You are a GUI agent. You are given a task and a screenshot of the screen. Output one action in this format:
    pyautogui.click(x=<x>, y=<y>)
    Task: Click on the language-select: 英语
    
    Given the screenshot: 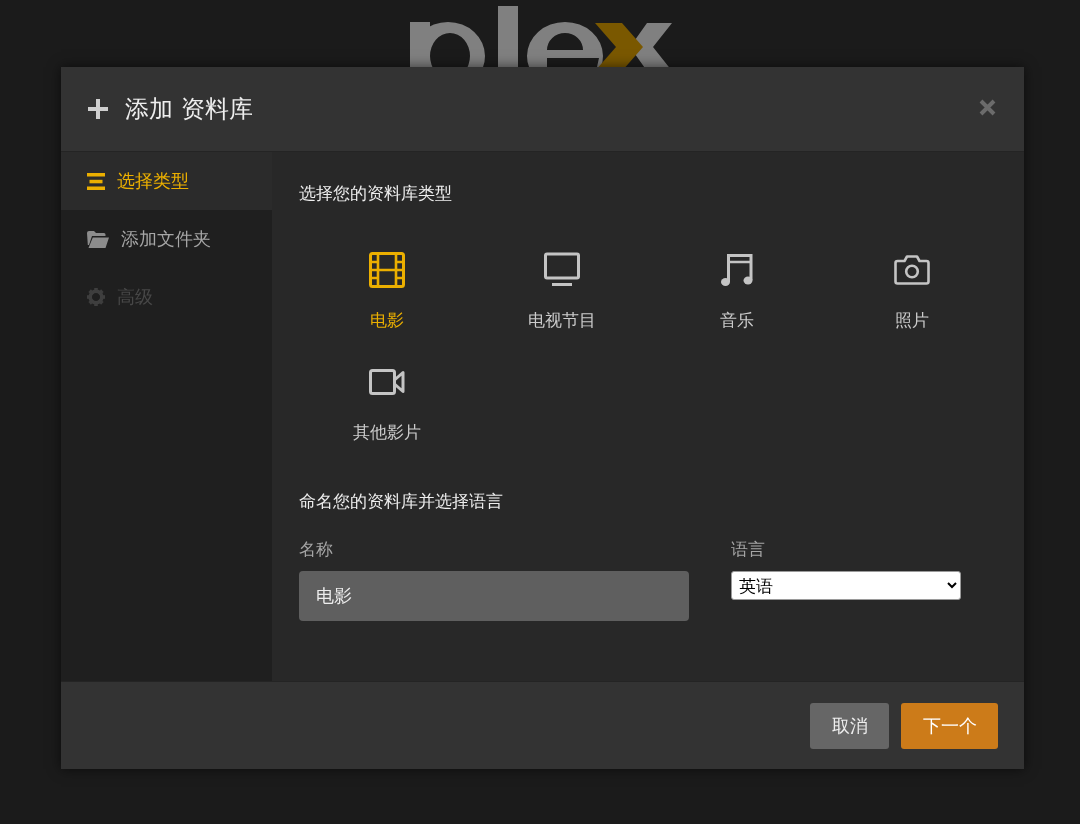 What is the action you would take?
    pyautogui.click(x=846, y=585)
    